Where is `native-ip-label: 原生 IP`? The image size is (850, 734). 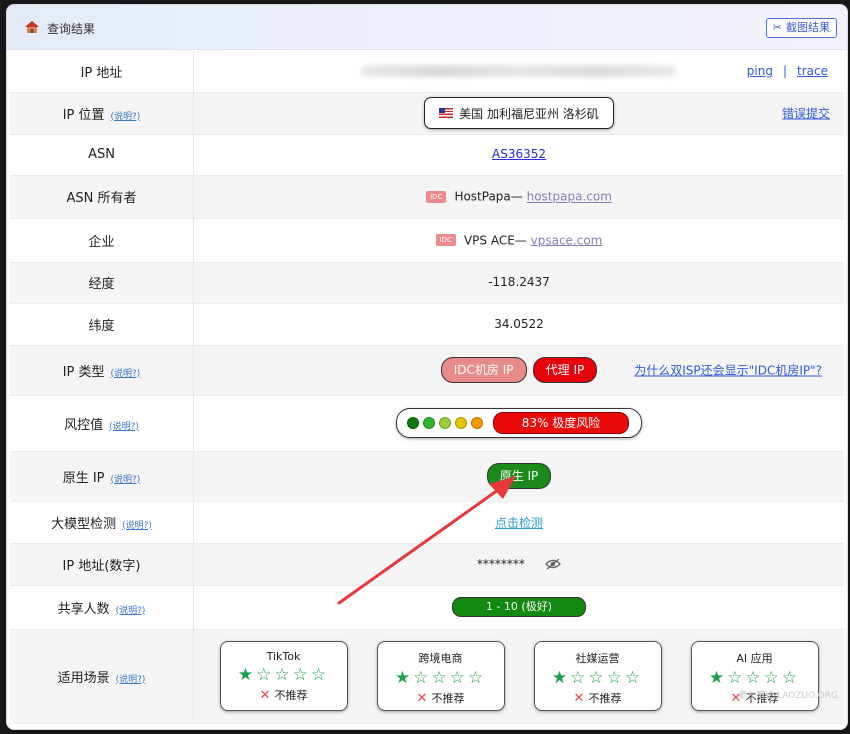
native-ip-label: 原生 IP is located at coordinates (83, 478).